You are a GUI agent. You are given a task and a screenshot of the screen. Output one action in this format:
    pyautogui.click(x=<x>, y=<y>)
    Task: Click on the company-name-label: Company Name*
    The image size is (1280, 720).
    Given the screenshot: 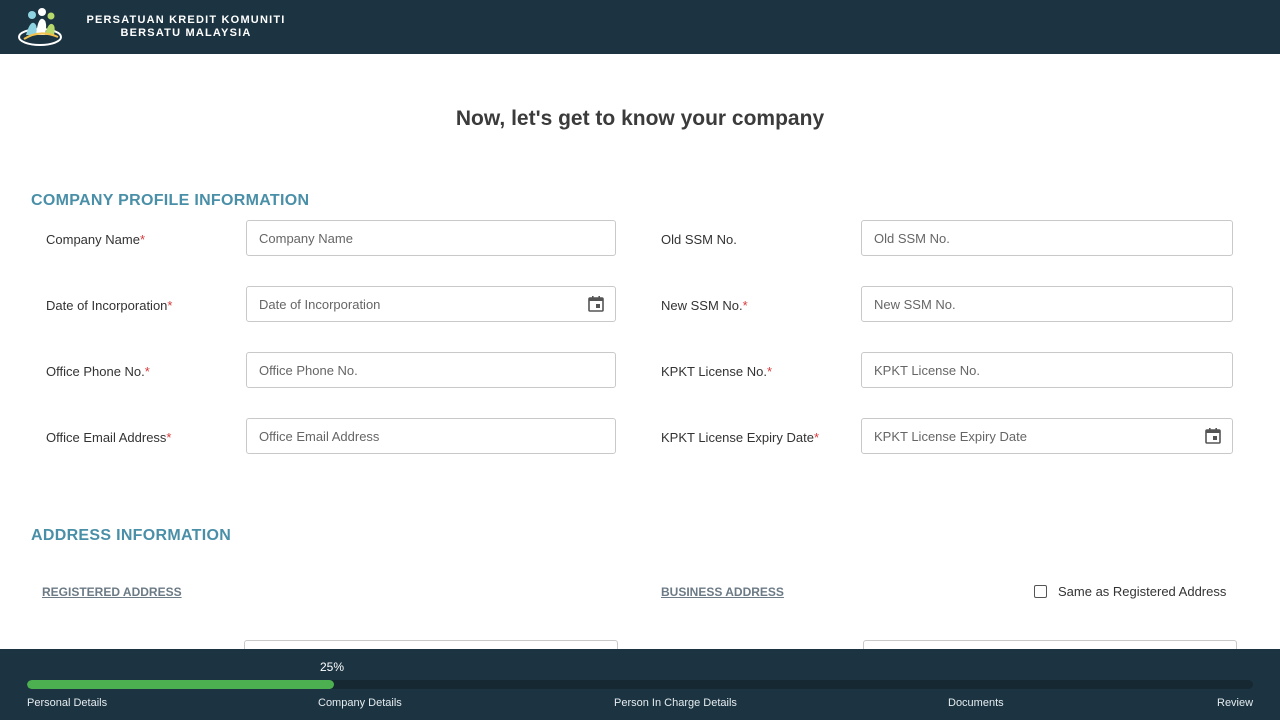 What is the action you would take?
    pyautogui.click(x=95, y=239)
    